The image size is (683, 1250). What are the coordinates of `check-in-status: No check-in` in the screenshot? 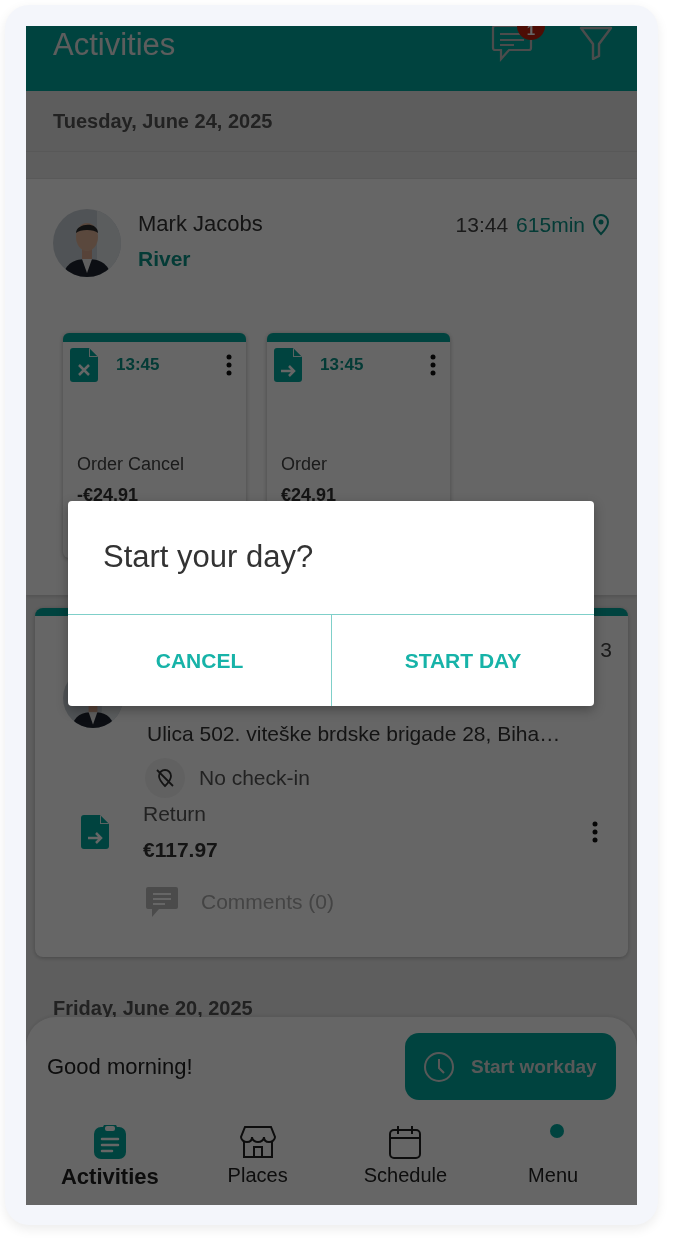 It's located at (254, 778).